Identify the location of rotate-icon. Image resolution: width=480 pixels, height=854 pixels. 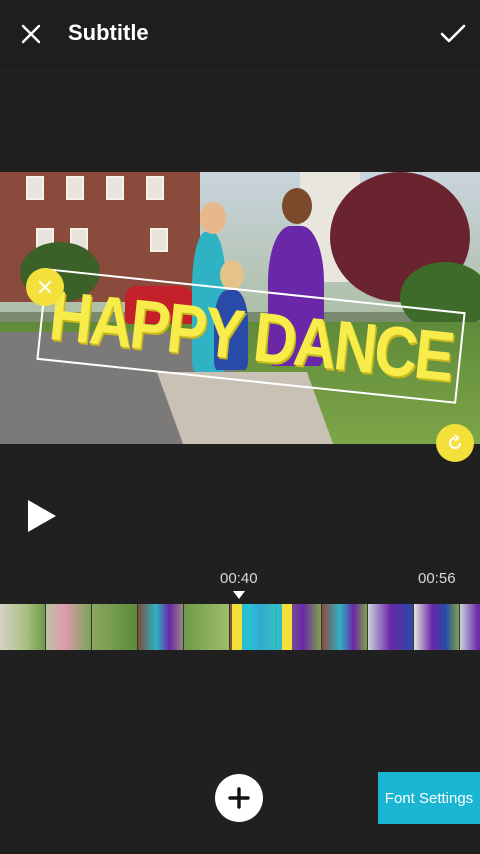
(455, 441).